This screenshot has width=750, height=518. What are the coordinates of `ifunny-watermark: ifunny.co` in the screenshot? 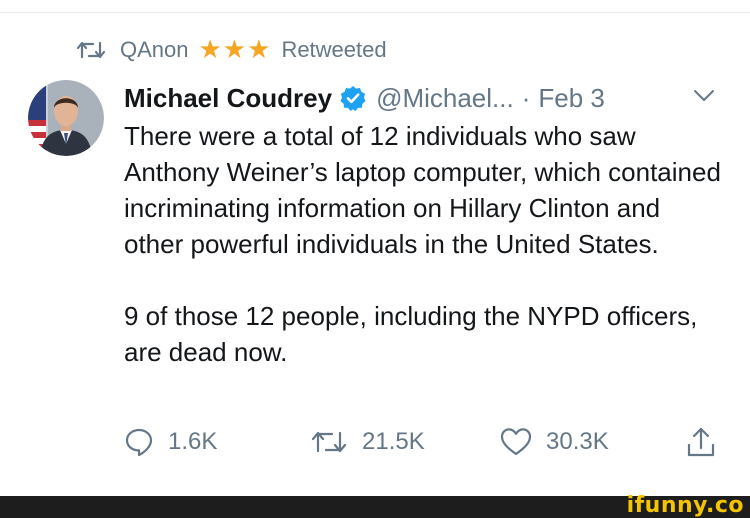 It's located at (685, 505).